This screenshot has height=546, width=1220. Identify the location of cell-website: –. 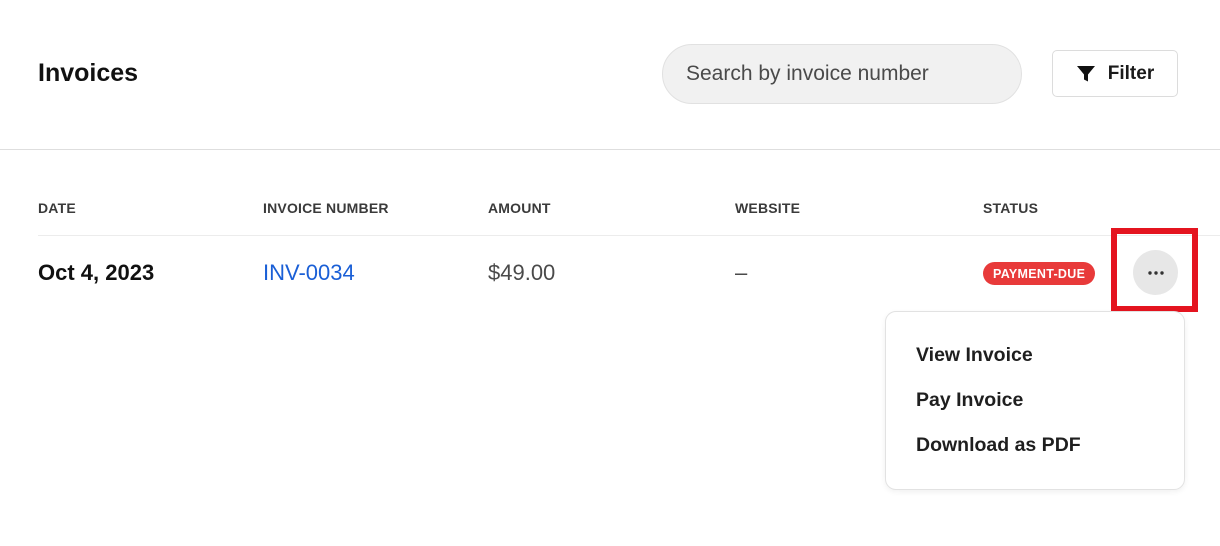
(741, 272).